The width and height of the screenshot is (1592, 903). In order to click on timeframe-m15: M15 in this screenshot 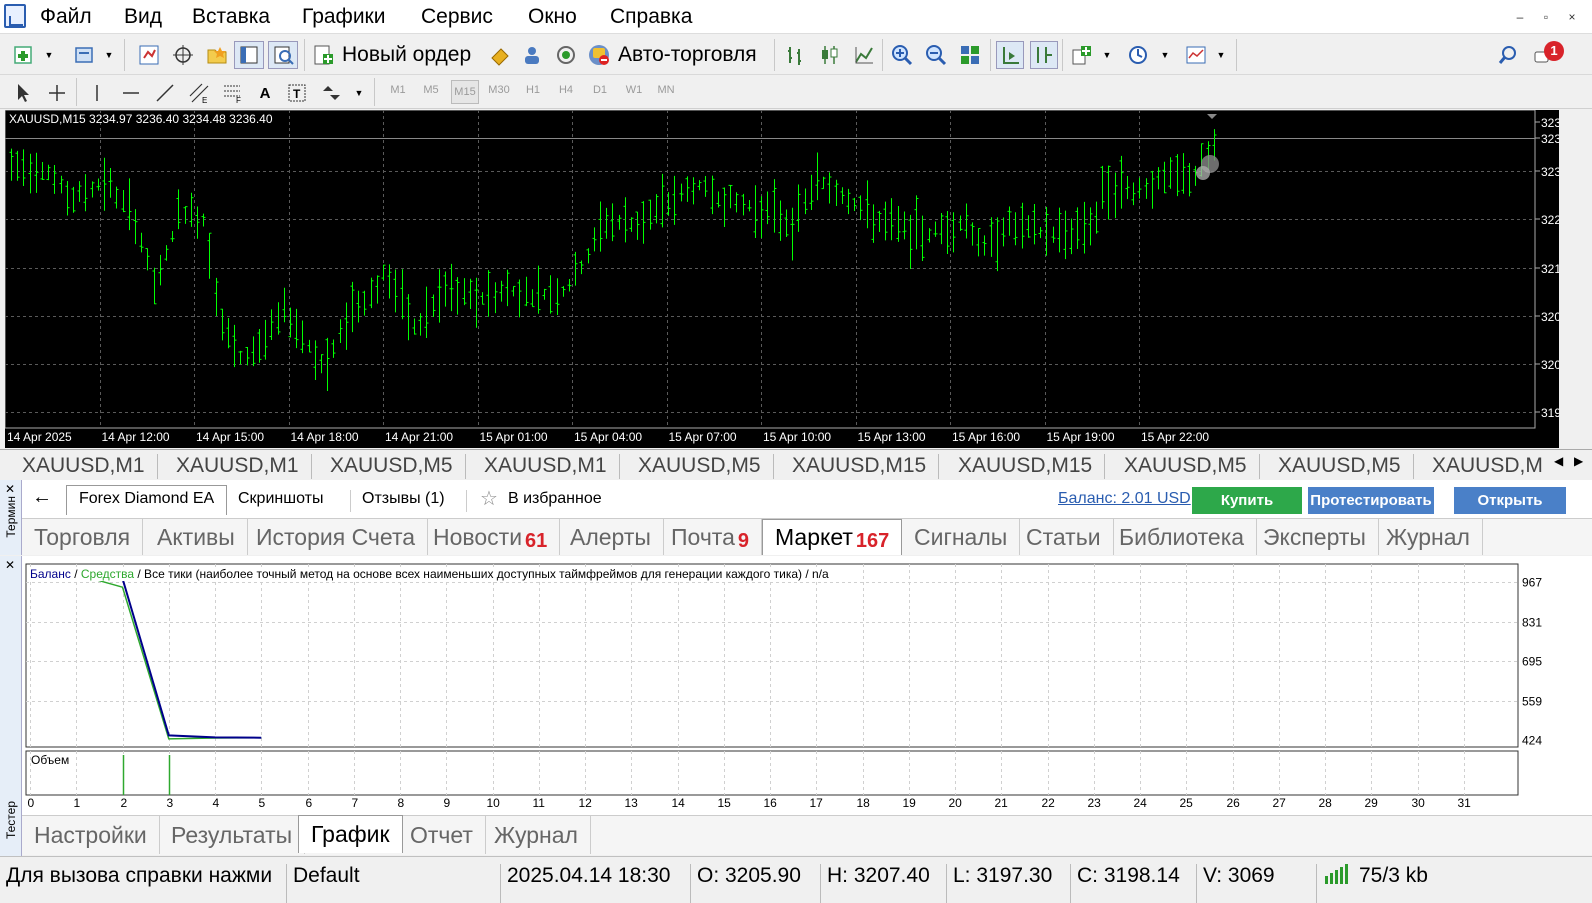, I will do `click(465, 92)`.